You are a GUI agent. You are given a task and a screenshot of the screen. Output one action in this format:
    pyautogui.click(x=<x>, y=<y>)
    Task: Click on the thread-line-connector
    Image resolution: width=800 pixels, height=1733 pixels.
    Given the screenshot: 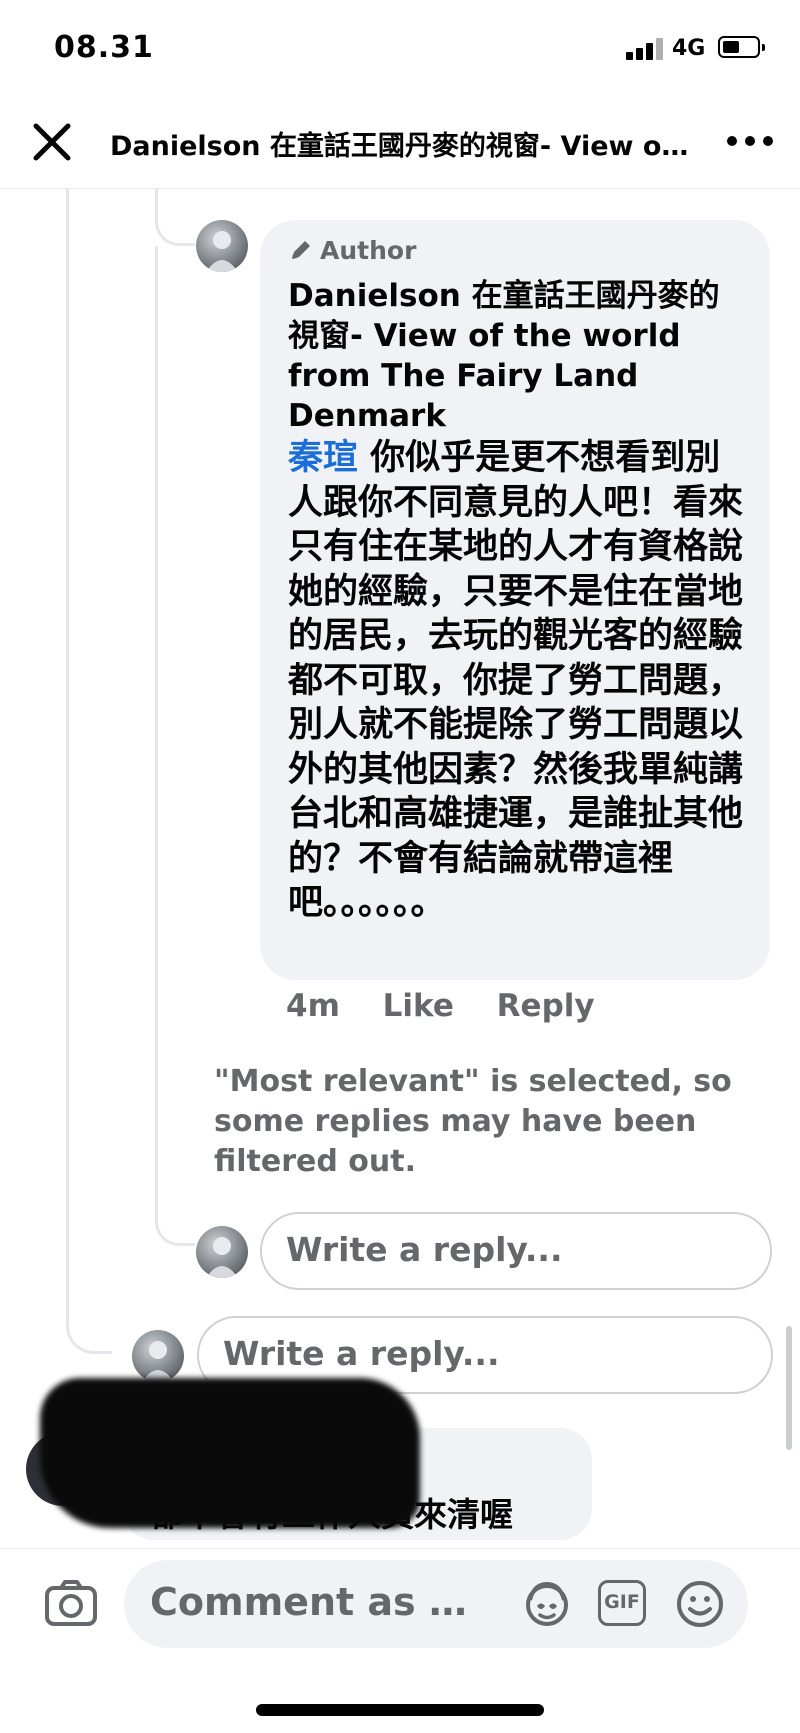 What is the action you would take?
    pyautogui.click(x=175, y=217)
    